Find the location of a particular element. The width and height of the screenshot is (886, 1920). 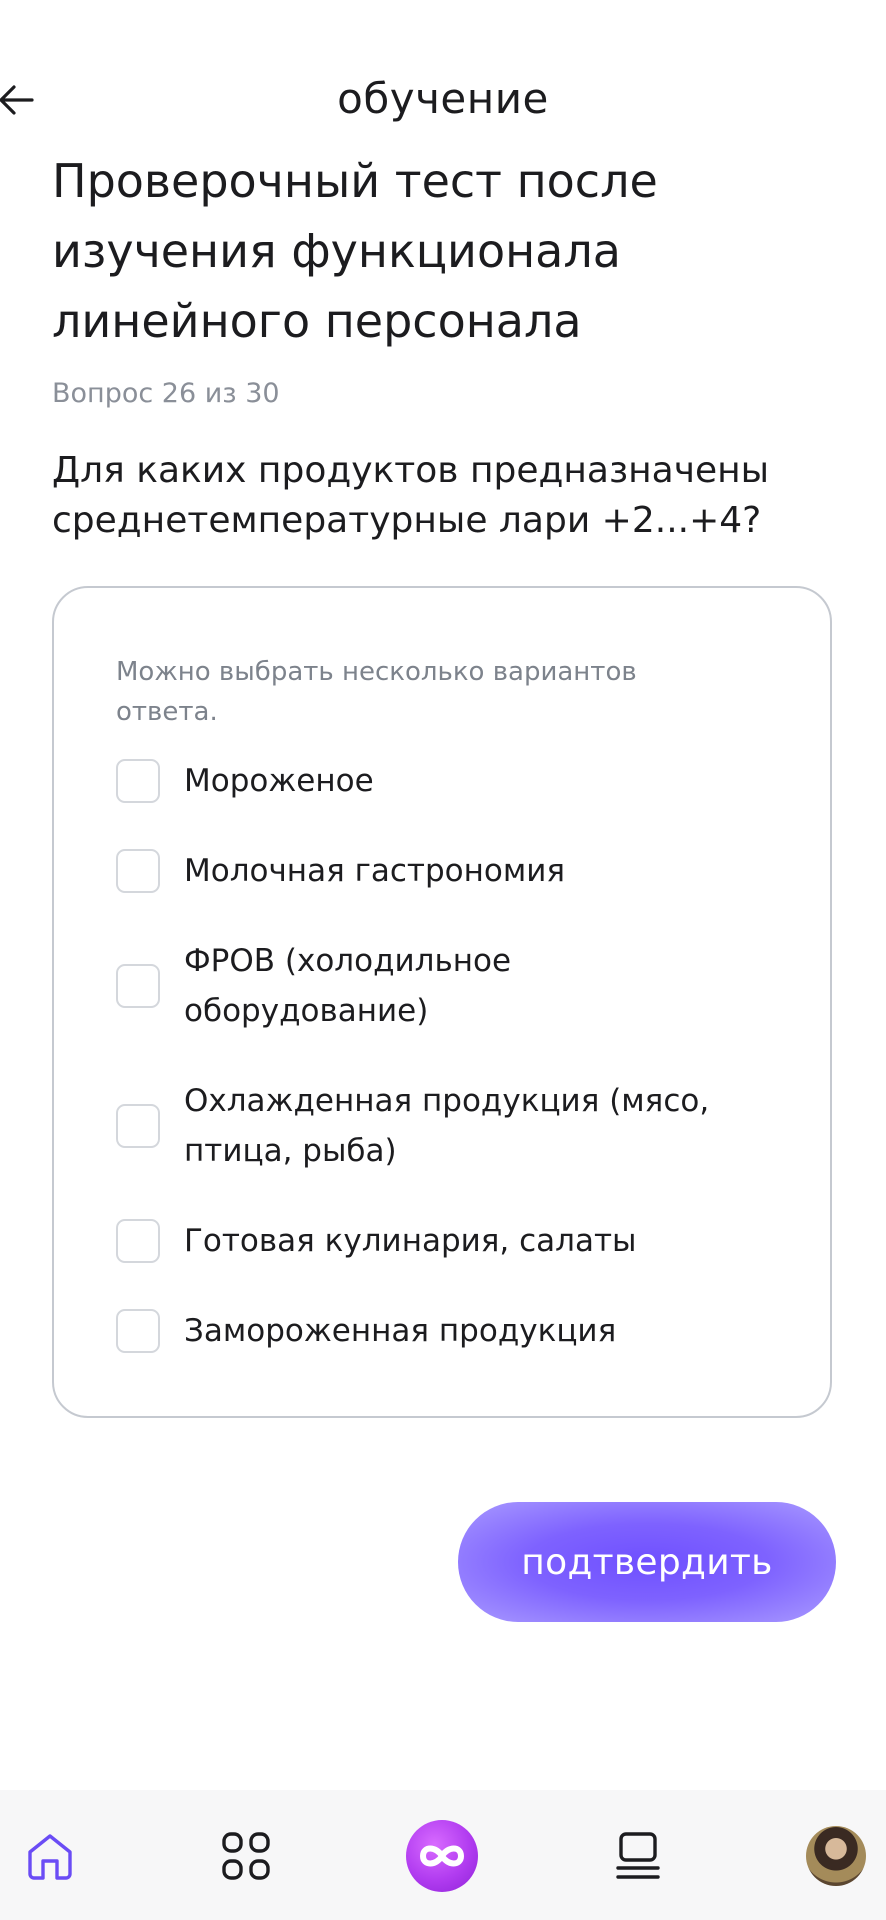

answer-option-label: Замороженная продукция is located at coordinates (400, 1331).